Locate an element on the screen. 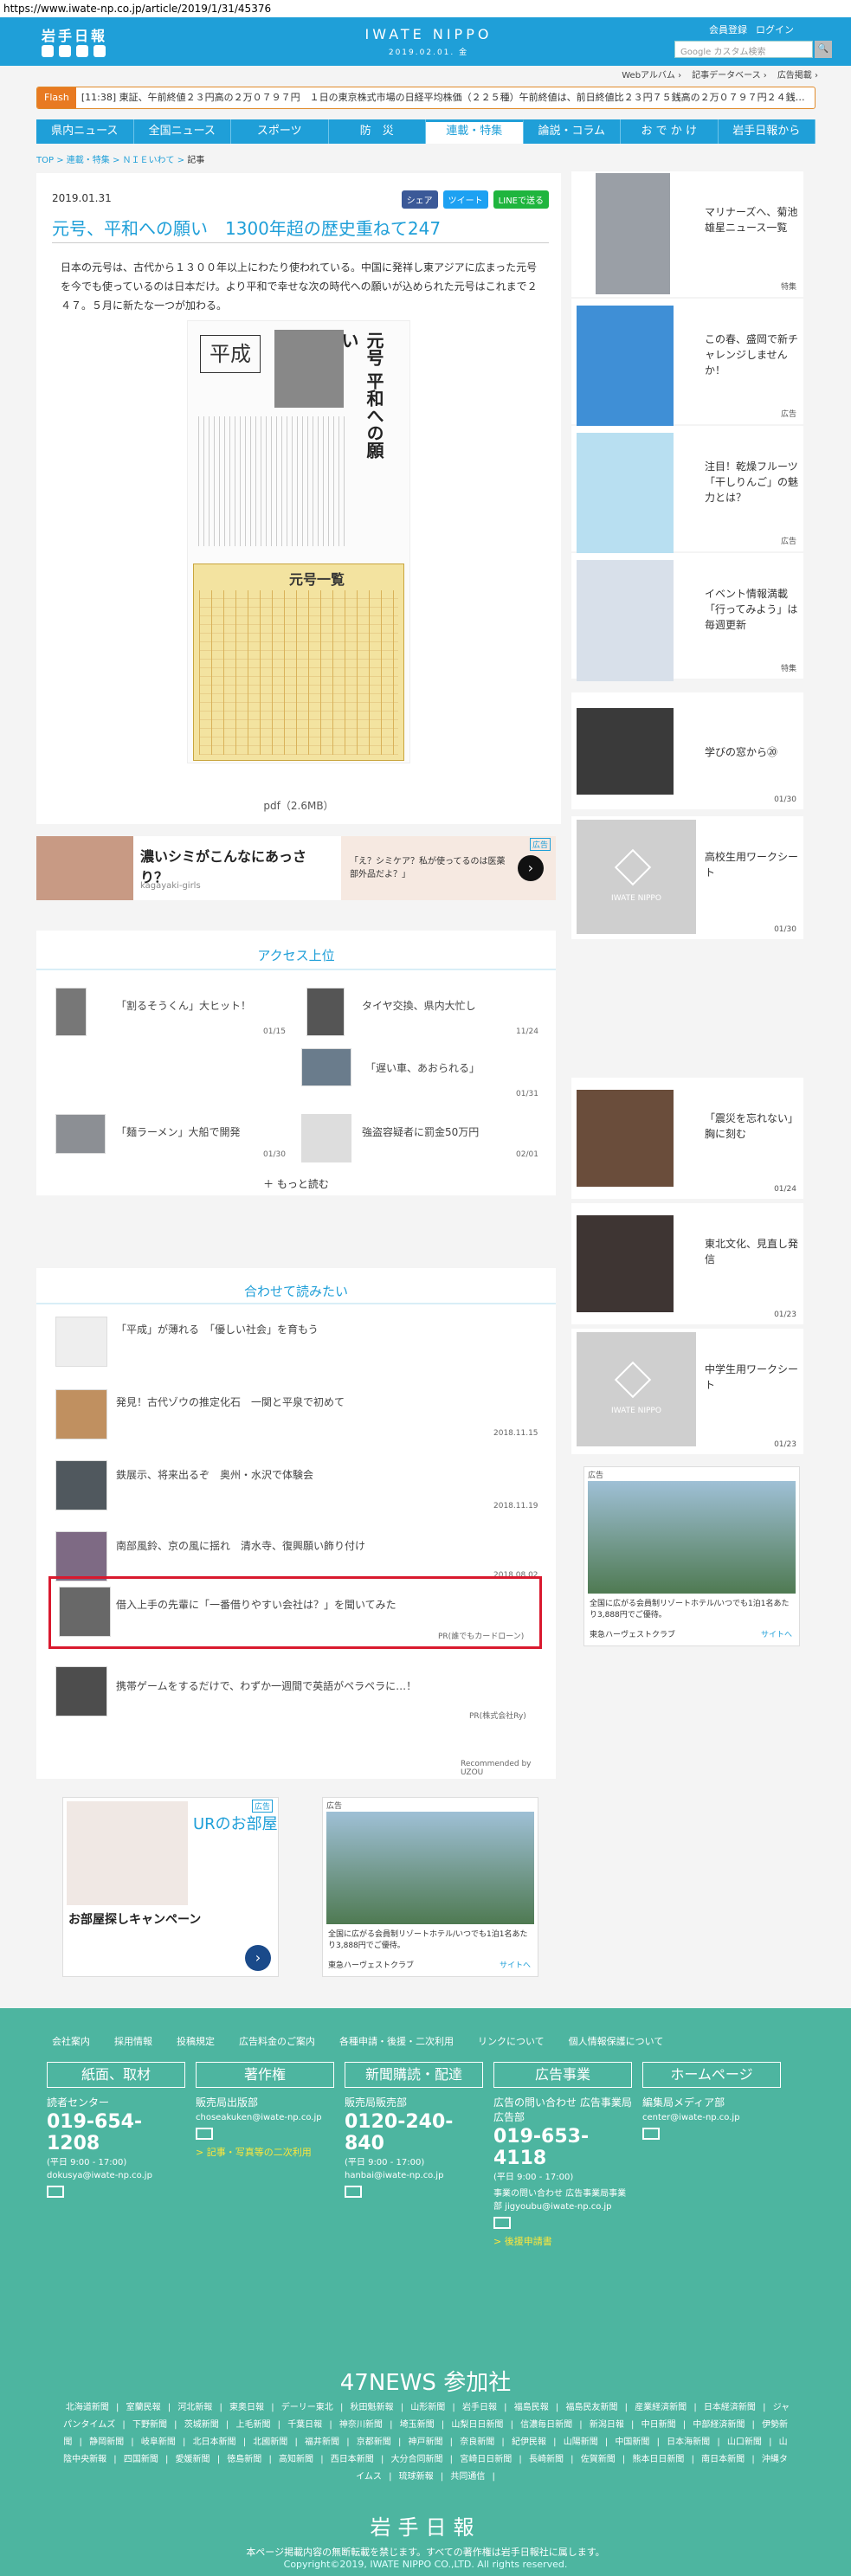  sidebar-item: この春、盛岡で新チャレンジしませんか！ 広告 is located at coordinates (687, 363).